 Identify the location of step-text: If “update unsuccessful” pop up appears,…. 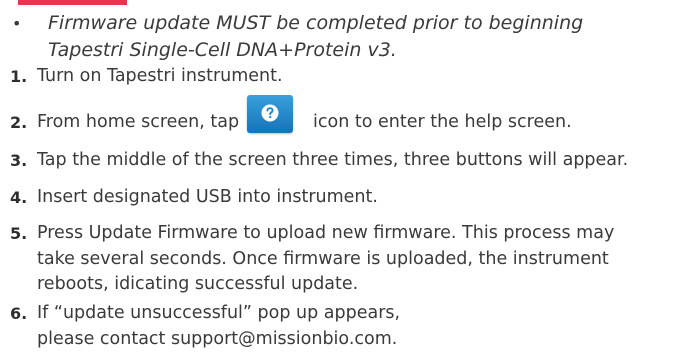
(219, 326).